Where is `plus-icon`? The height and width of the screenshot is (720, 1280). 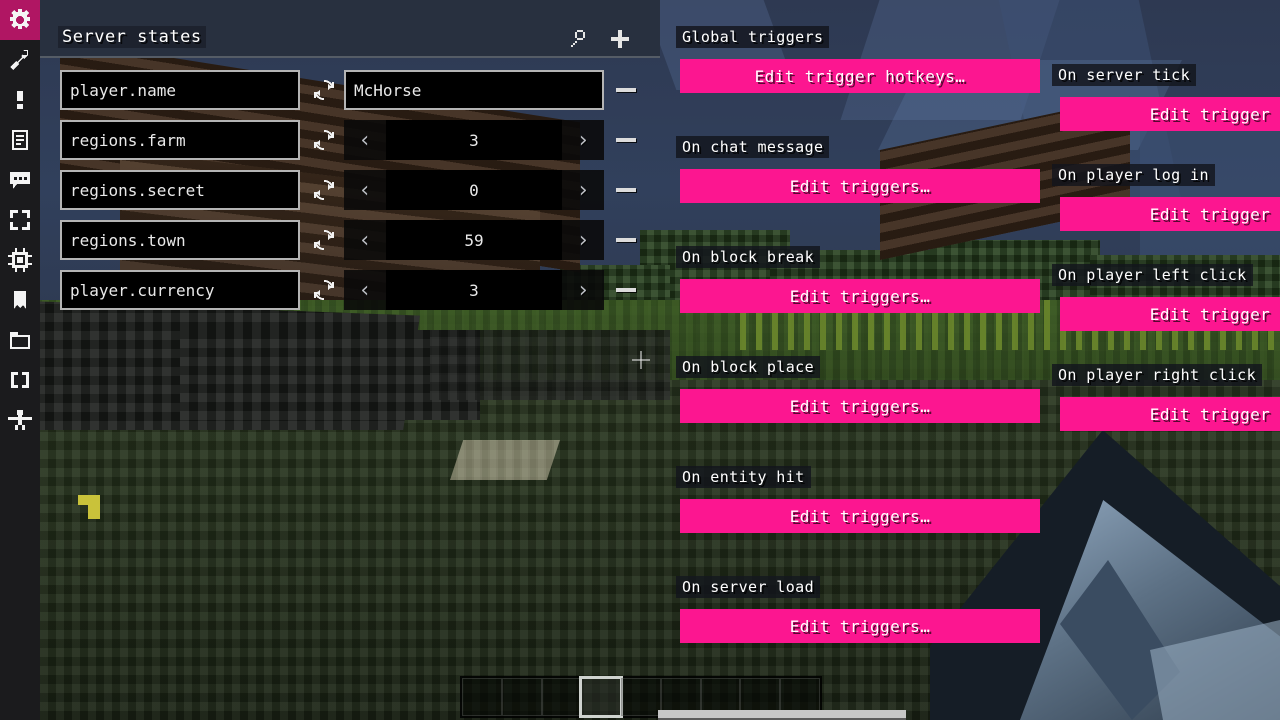
plus-icon is located at coordinates (620, 39).